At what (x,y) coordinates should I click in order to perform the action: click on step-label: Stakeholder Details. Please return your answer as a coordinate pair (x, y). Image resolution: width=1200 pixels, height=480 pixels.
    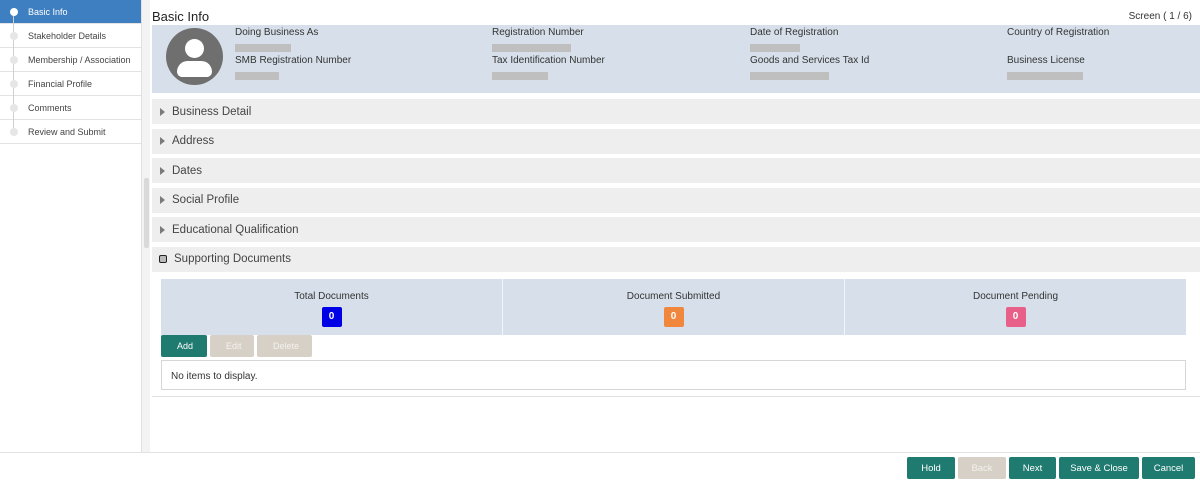
    Looking at the image, I should click on (67, 35).